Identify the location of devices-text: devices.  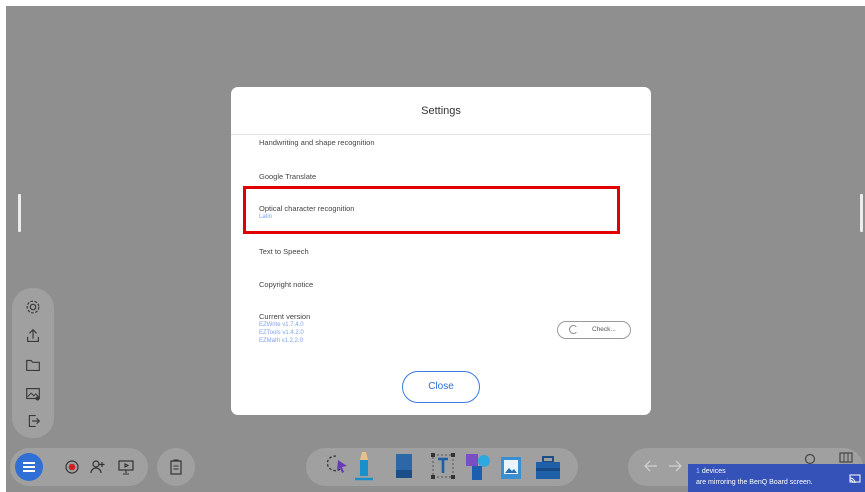
(712, 471).